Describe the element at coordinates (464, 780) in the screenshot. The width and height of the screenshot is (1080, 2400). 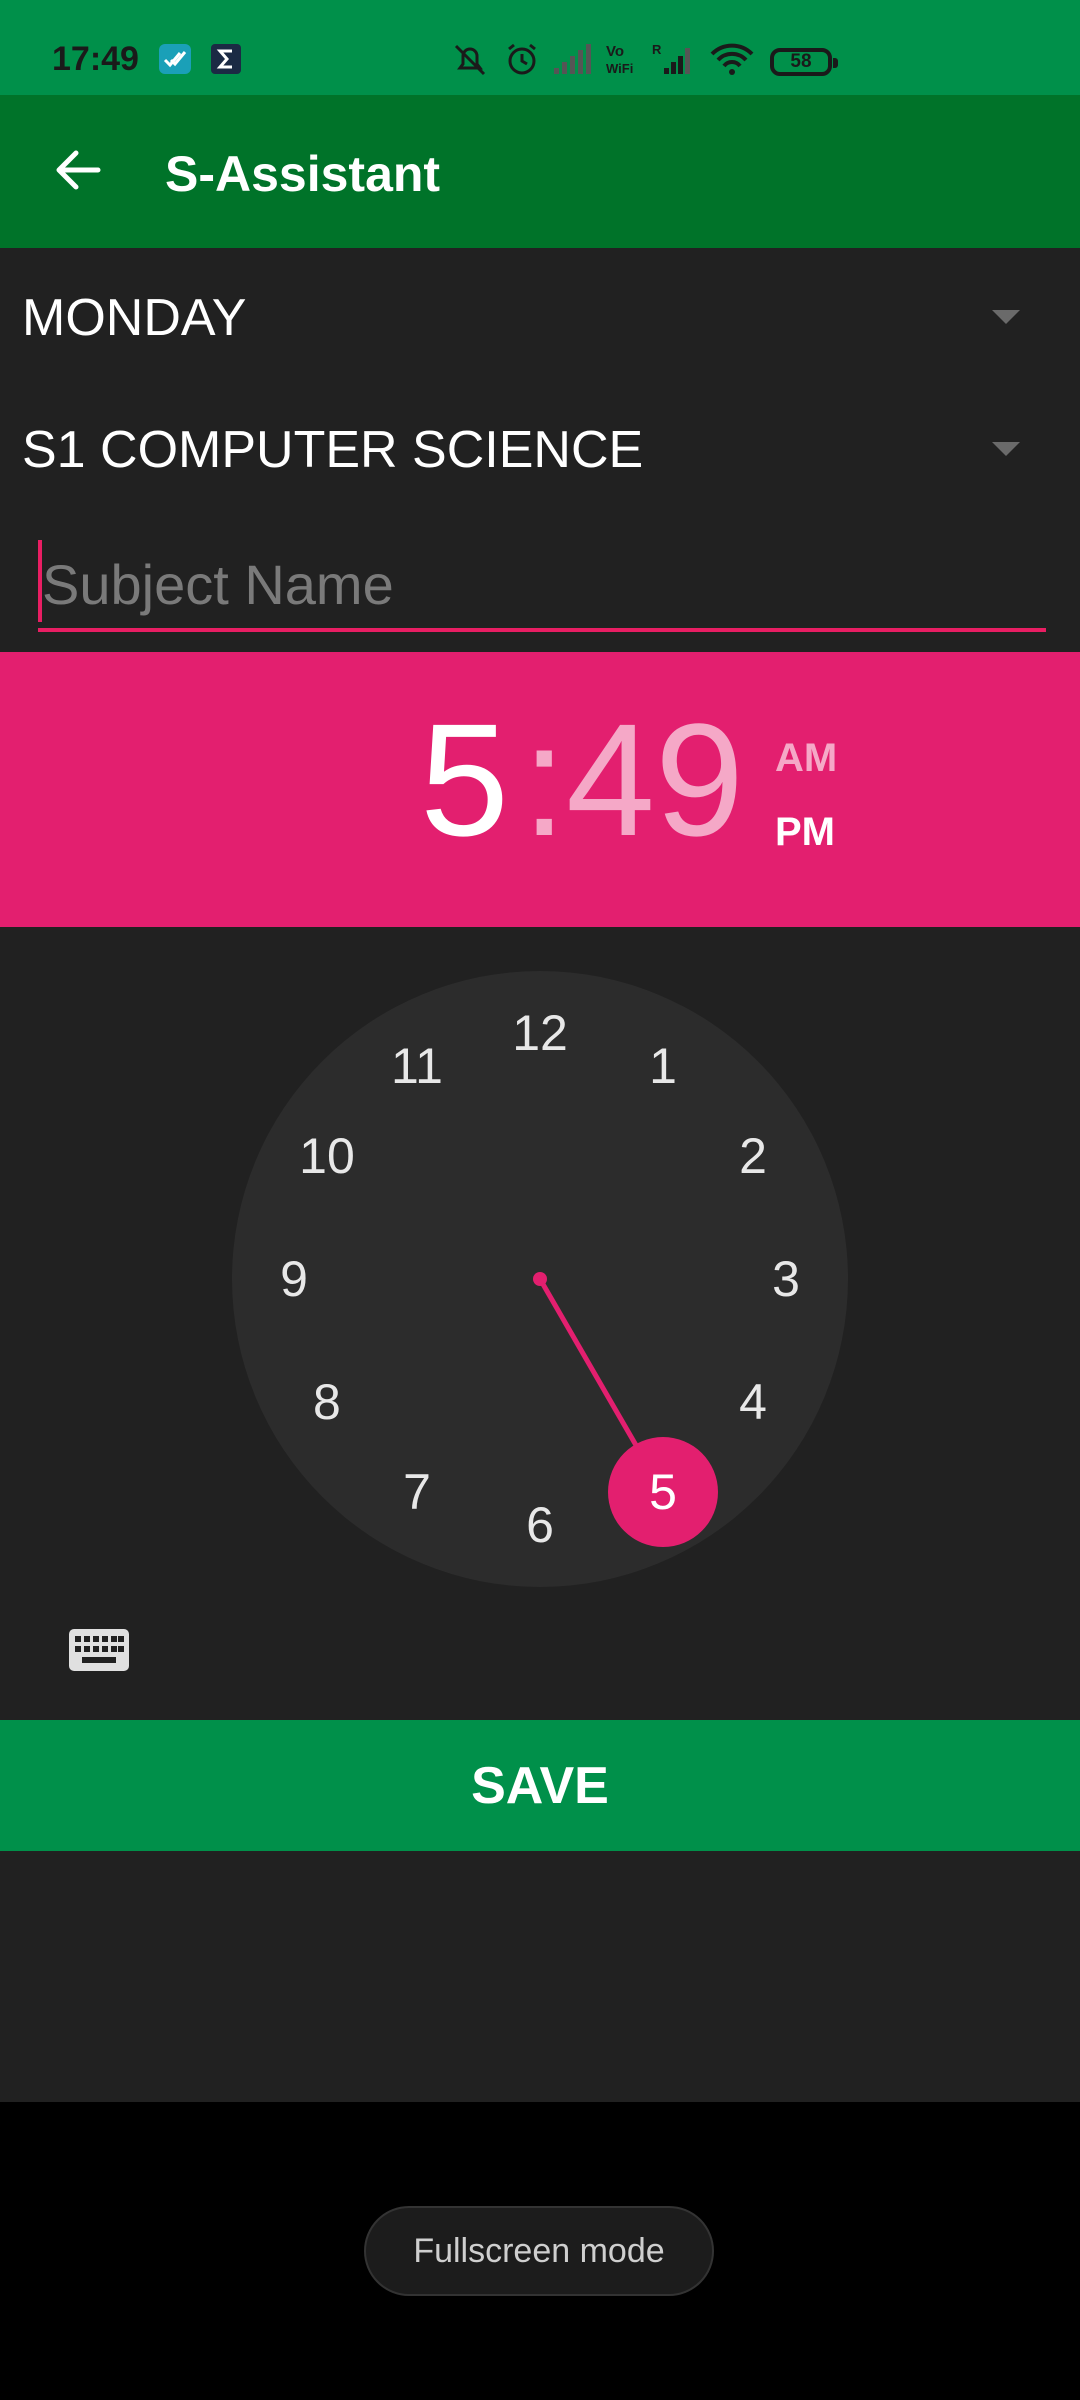
I see `time-hour: 5` at that location.